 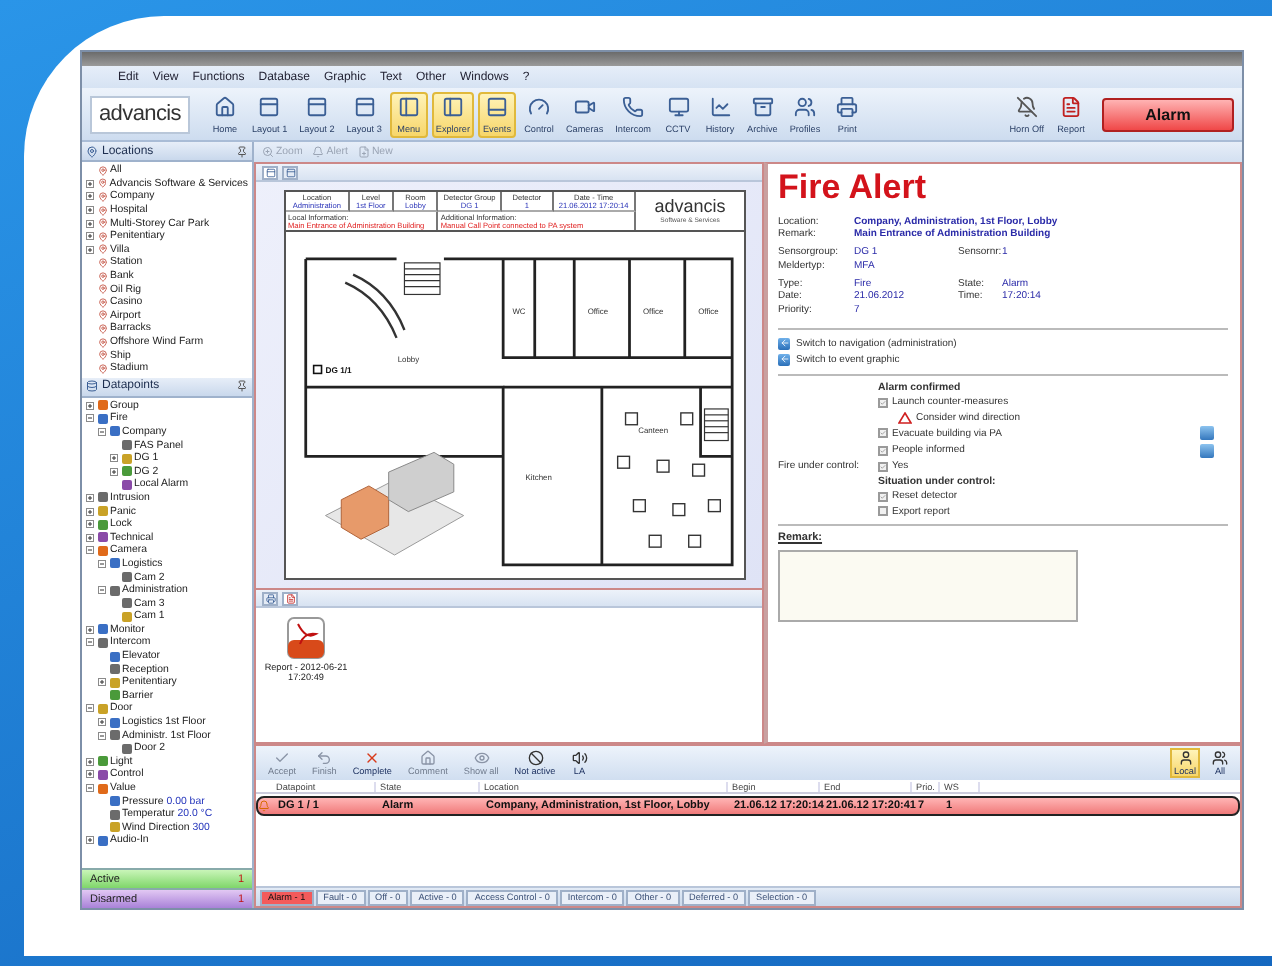 I want to click on remark-field, so click(x=928, y=585).